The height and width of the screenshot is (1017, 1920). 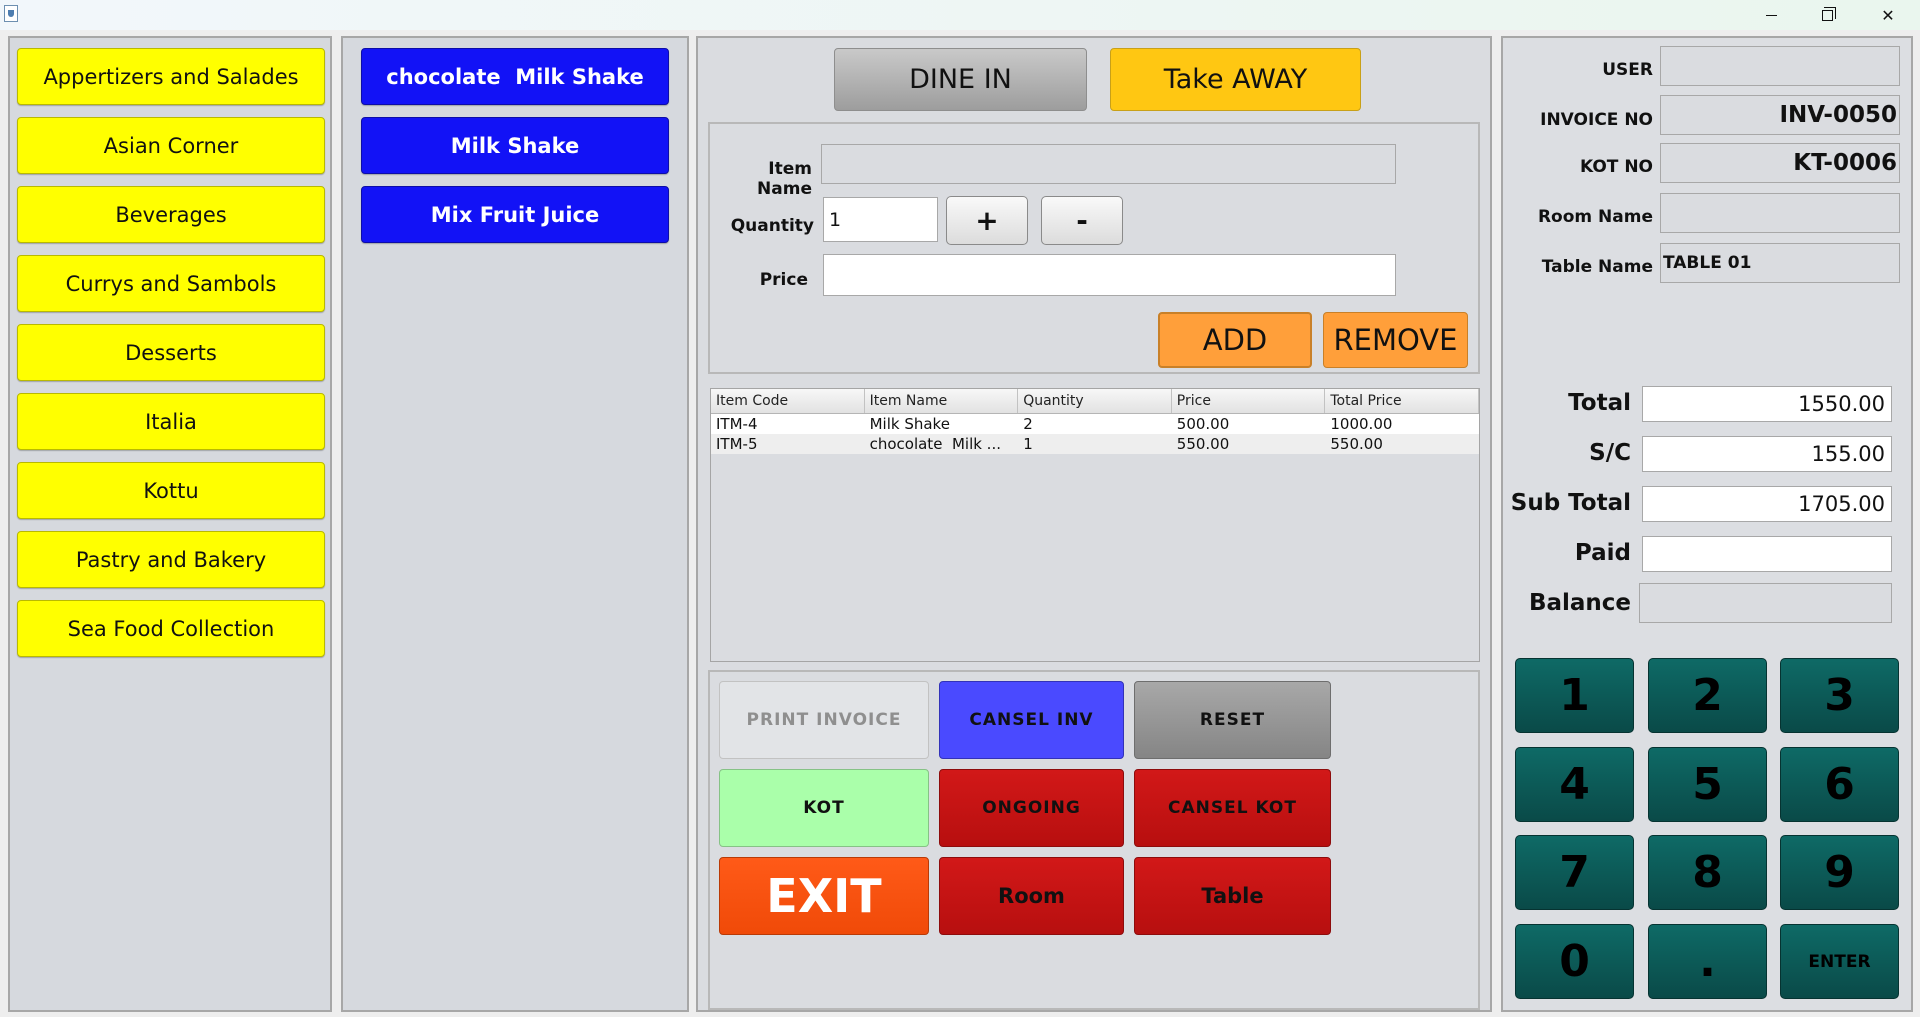 What do you see at coordinates (1203, 444) in the screenshot?
I see `cell-price: 550.00` at bounding box center [1203, 444].